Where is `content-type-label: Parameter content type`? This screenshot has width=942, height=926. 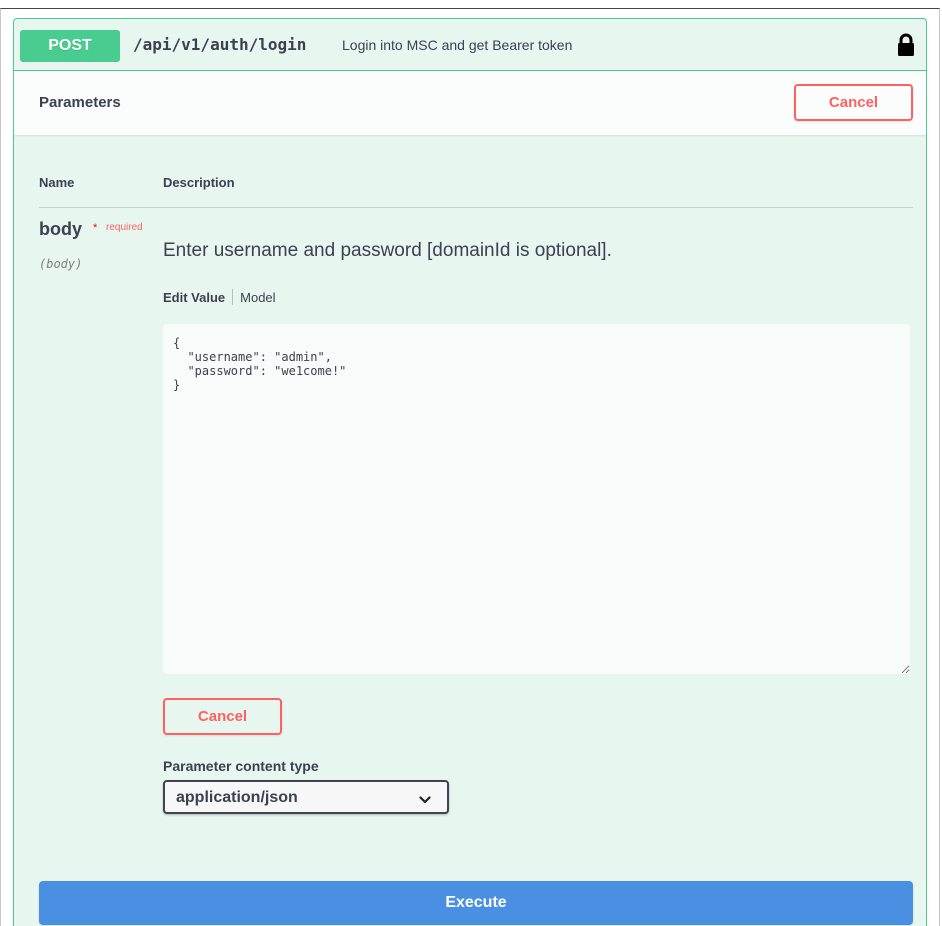
content-type-label: Parameter content type is located at coordinates (241, 766).